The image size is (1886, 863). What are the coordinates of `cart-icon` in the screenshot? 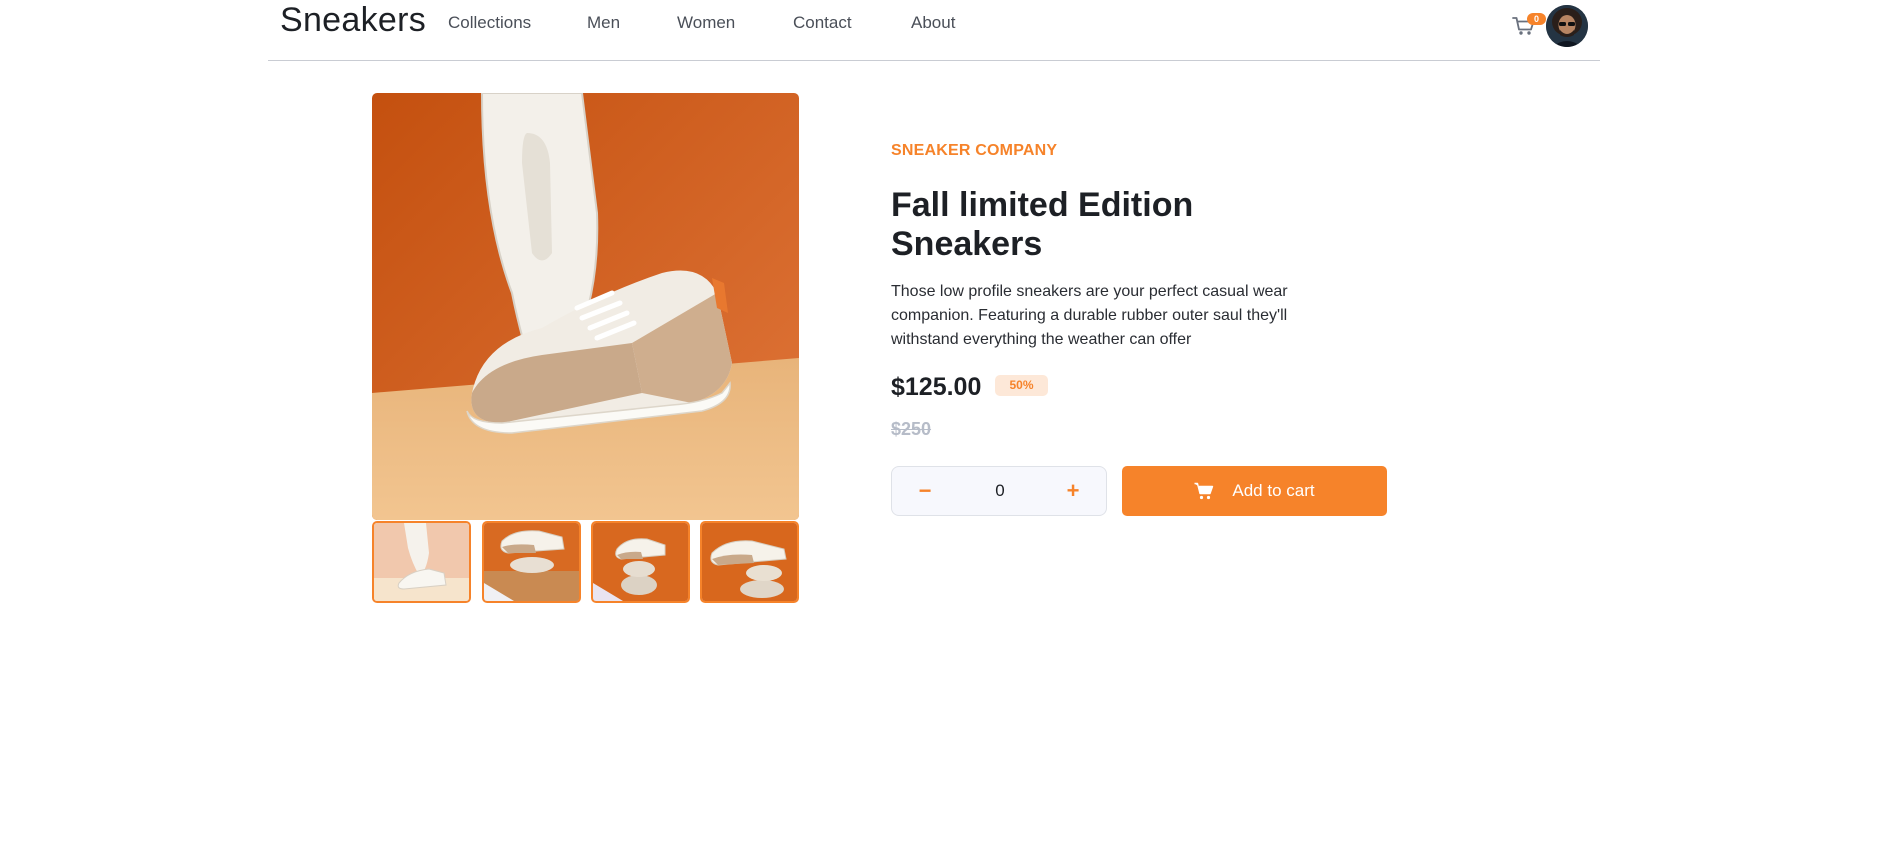 It's located at (1204, 491).